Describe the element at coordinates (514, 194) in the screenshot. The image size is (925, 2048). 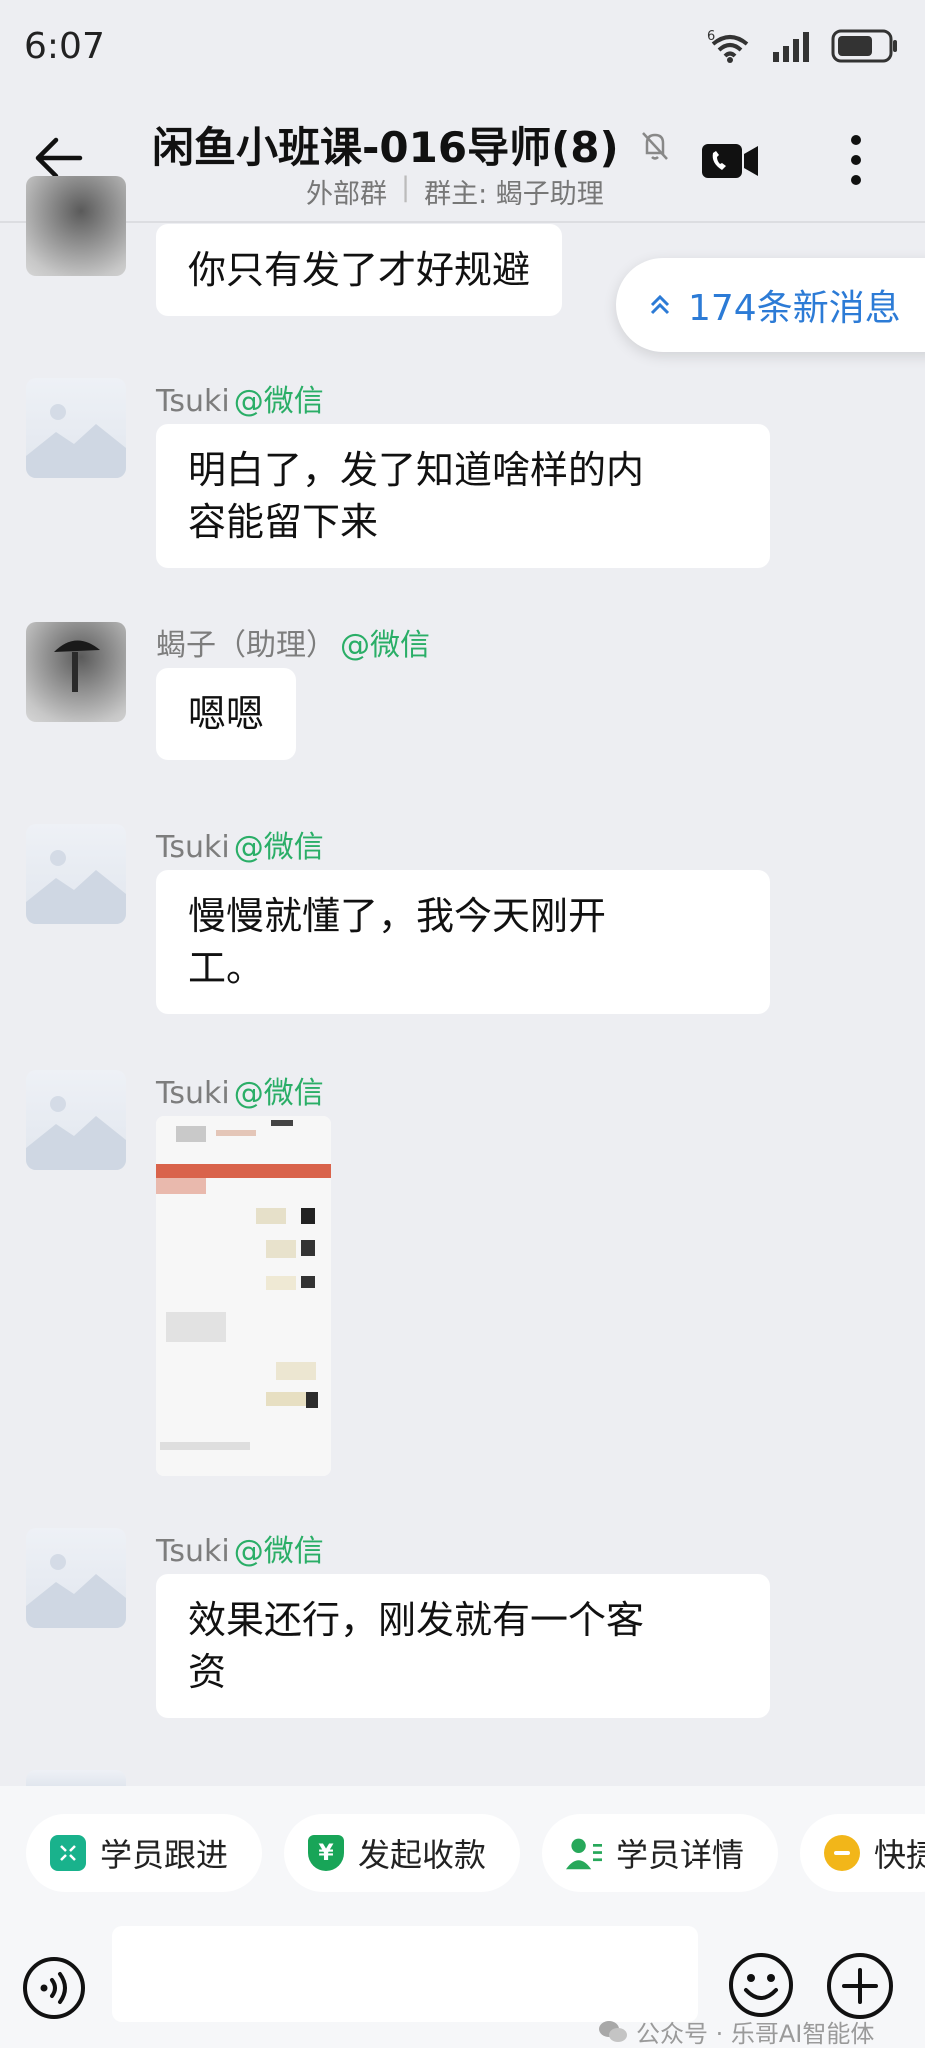
I see `group-owner-label: 群主: 蝎子助理` at that location.